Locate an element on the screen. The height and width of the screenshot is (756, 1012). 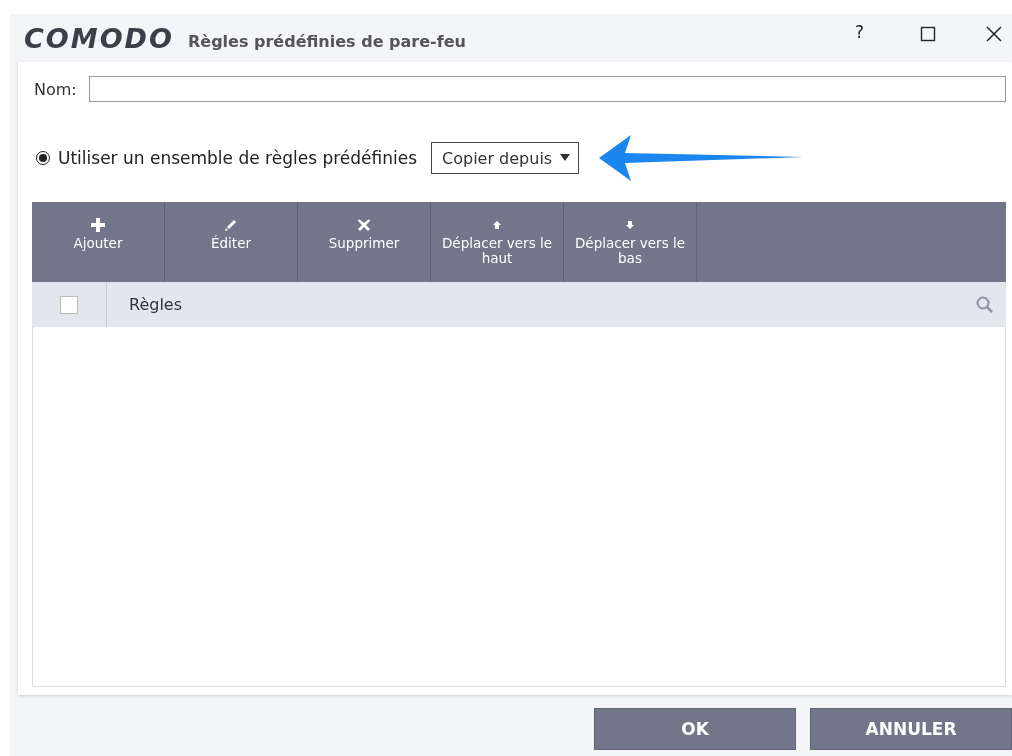
name-label: Nom: is located at coordinates (55, 89).